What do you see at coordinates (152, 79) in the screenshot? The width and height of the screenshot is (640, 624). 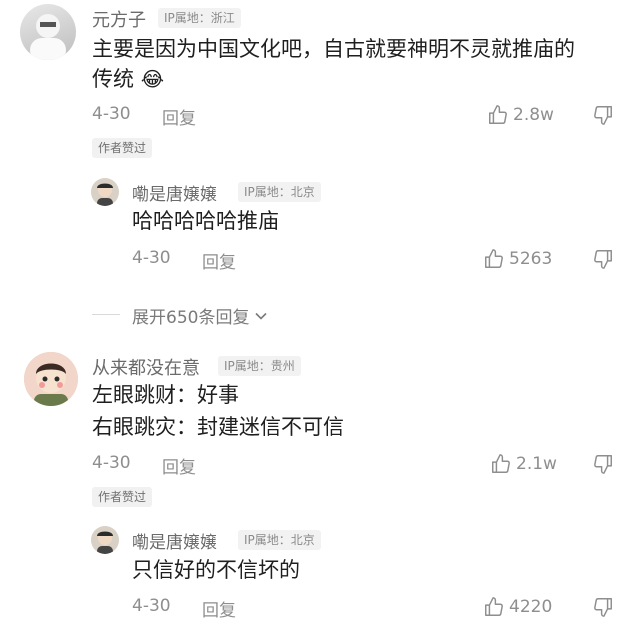 I see `laughing-emoji-icon: 😂` at bounding box center [152, 79].